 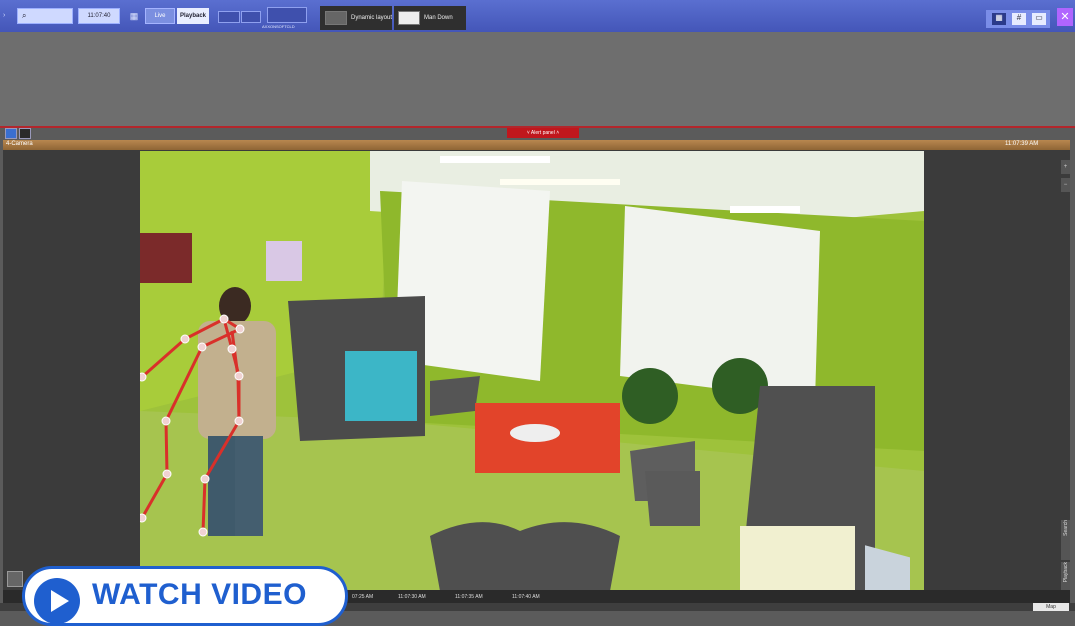 I want to click on layout-grid-icon: ▦, so click(x=134, y=16).